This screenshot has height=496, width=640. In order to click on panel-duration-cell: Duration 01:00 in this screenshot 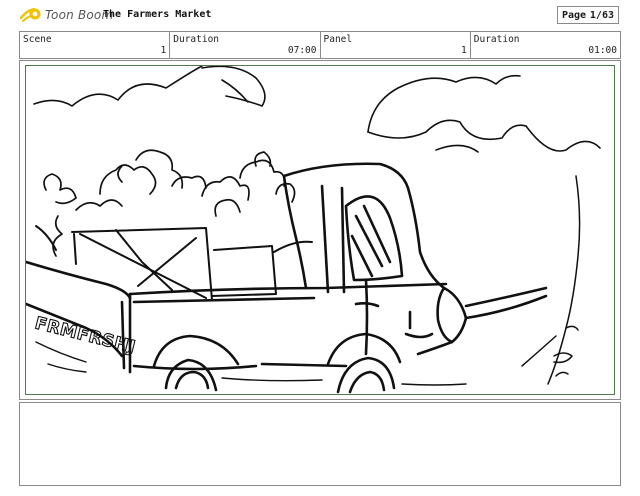, I will do `click(545, 45)`.